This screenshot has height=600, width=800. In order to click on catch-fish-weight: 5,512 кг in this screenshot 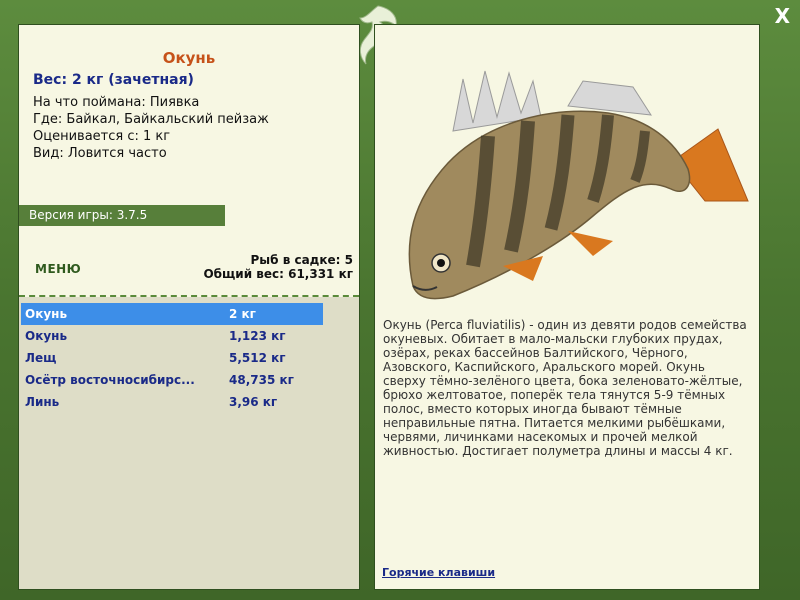, I will do `click(257, 358)`.